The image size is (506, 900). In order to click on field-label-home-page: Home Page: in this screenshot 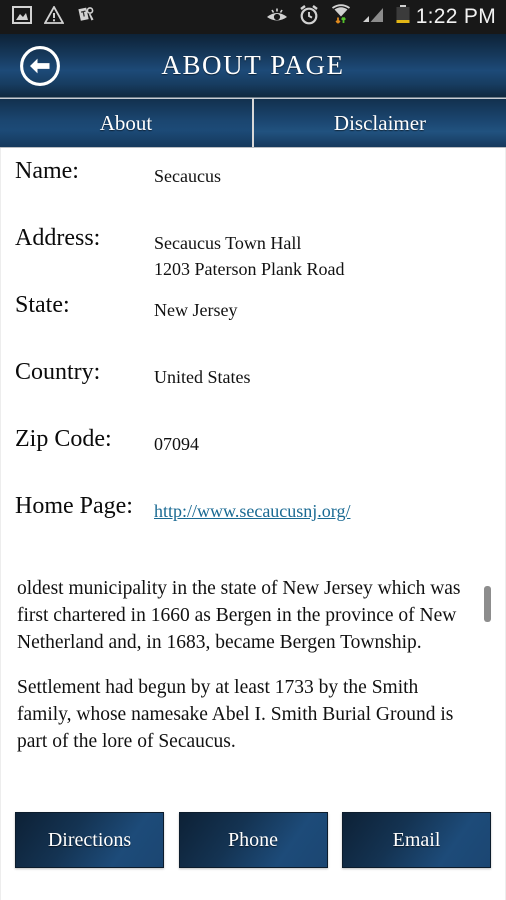, I will do `click(74, 506)`.